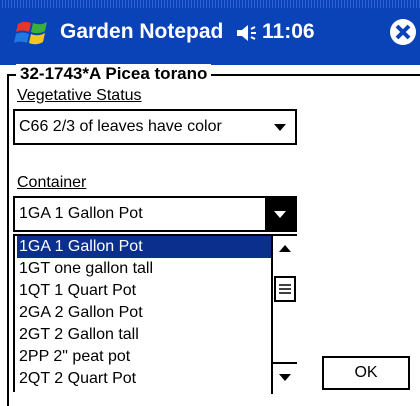 Image resolution: width=420 pixels, height=406 pixels. What do you see at coordinates (144, 335) in the screenshot?
I see `list-item: 2GT 2 Gallon tall` at bounding box center [144, 335].